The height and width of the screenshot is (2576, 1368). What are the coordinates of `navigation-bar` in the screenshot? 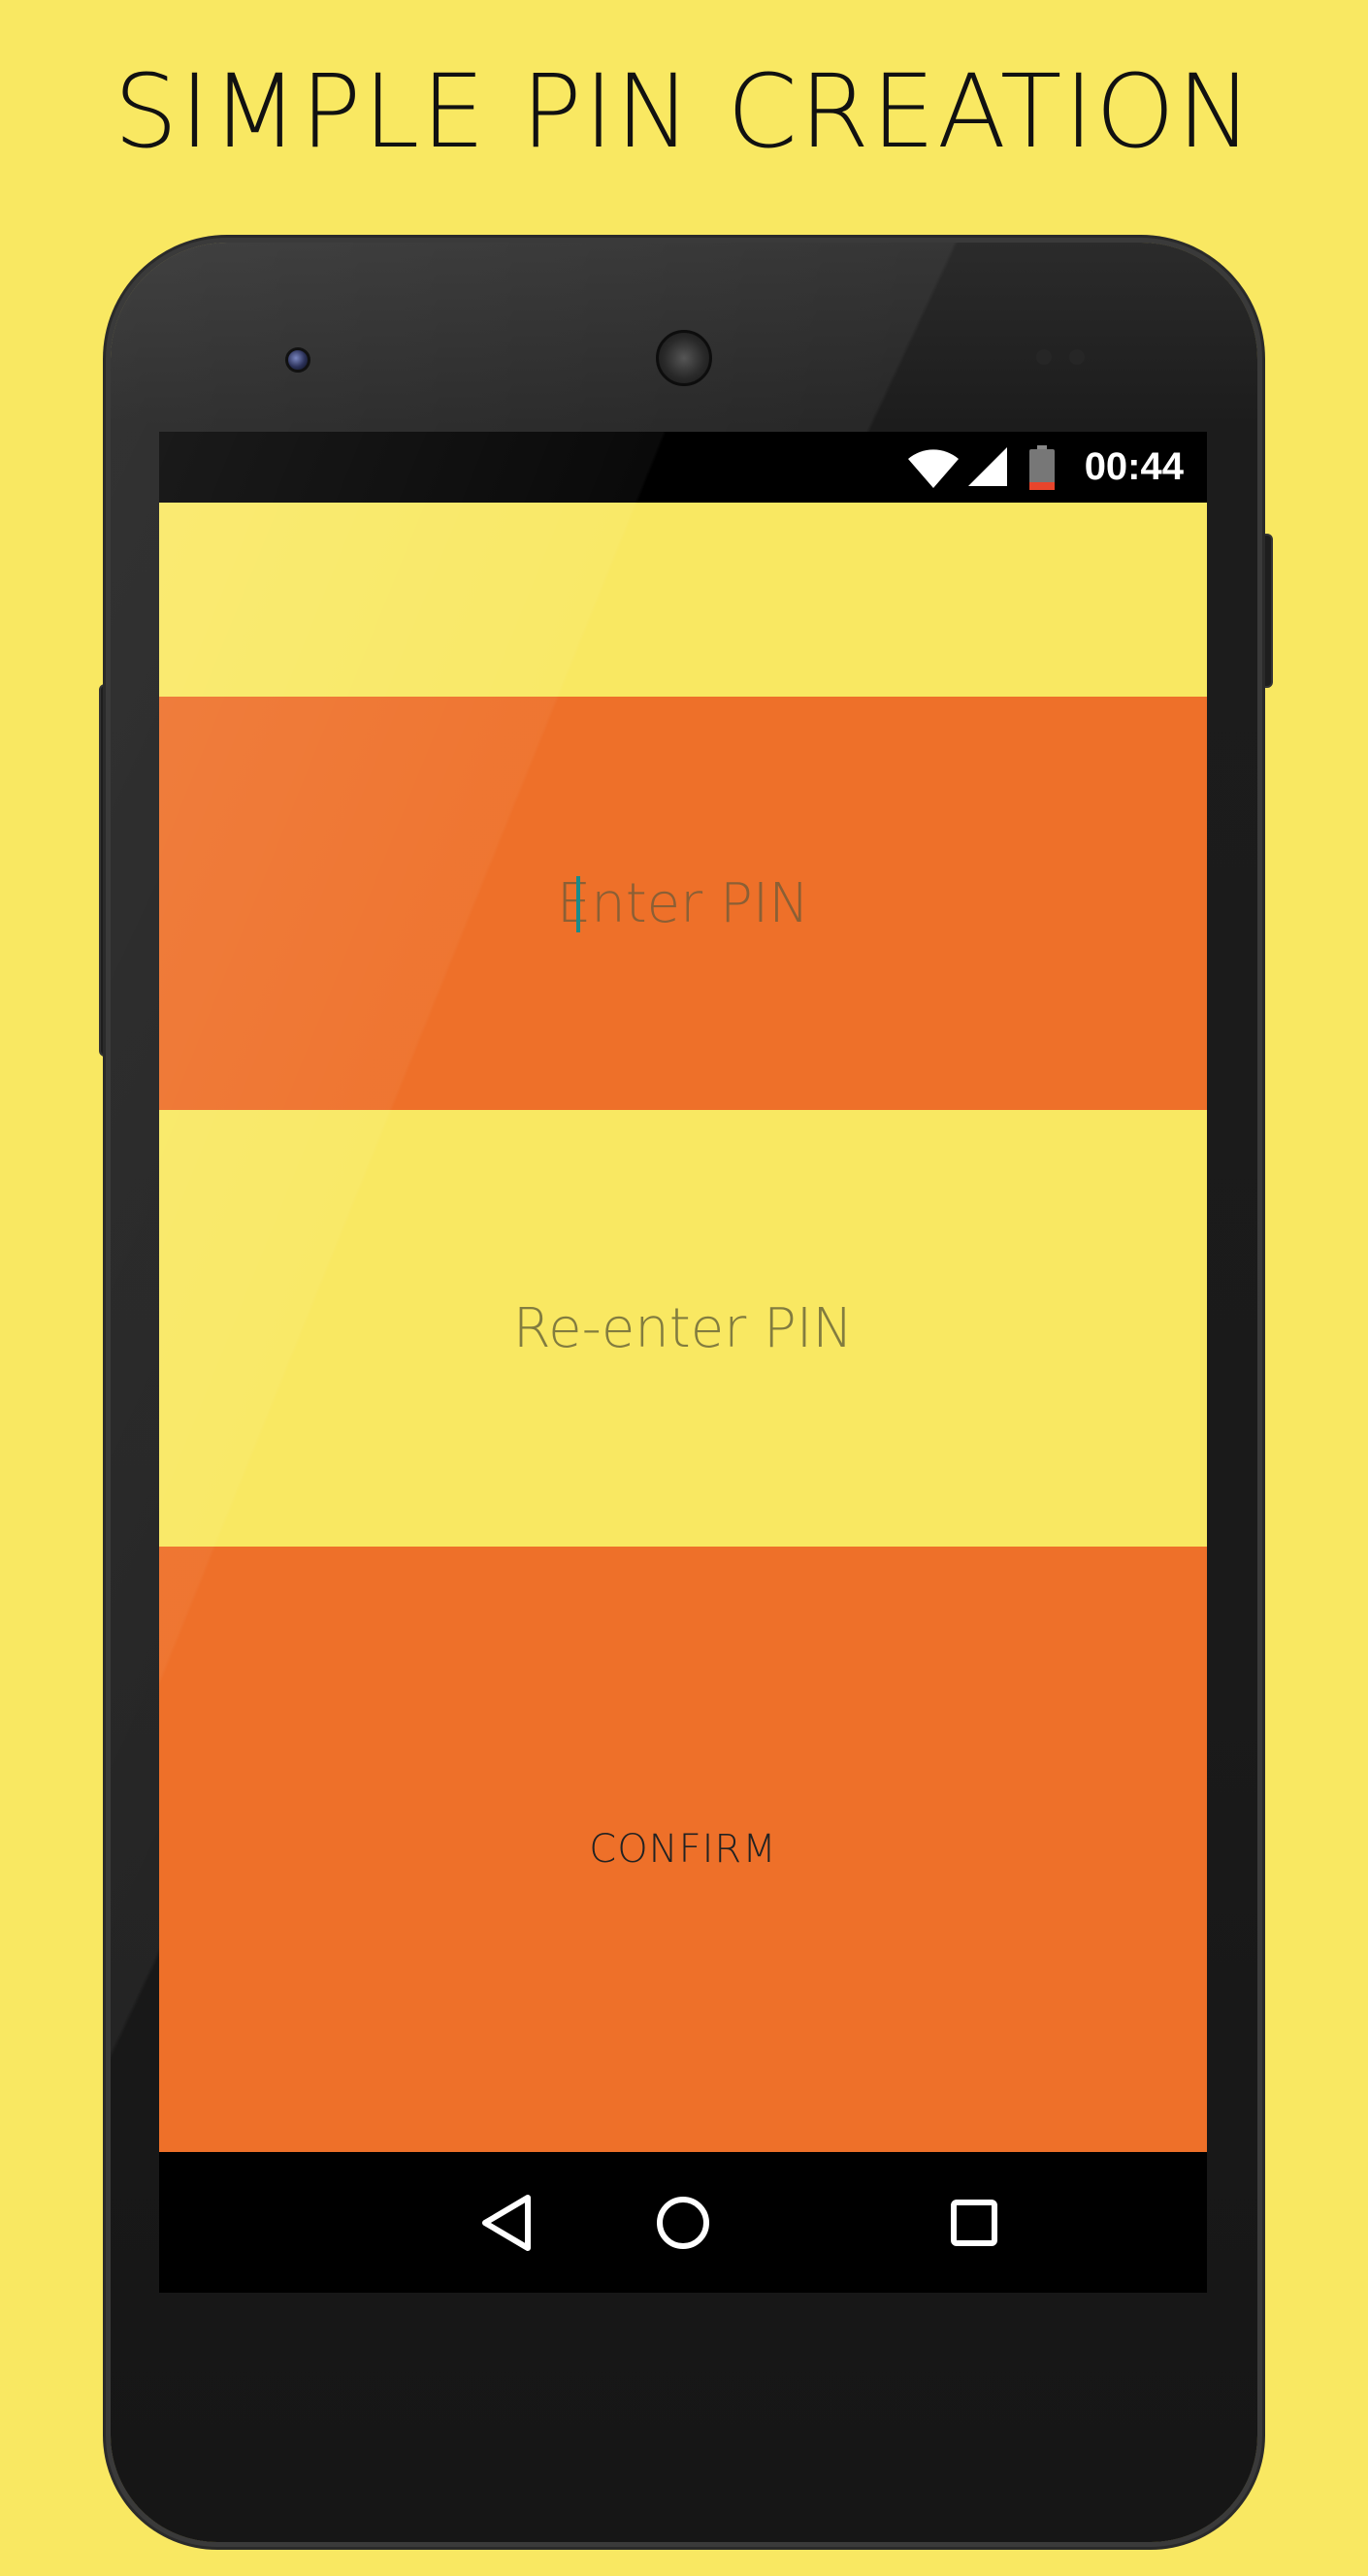 It's located at (683, 2222).